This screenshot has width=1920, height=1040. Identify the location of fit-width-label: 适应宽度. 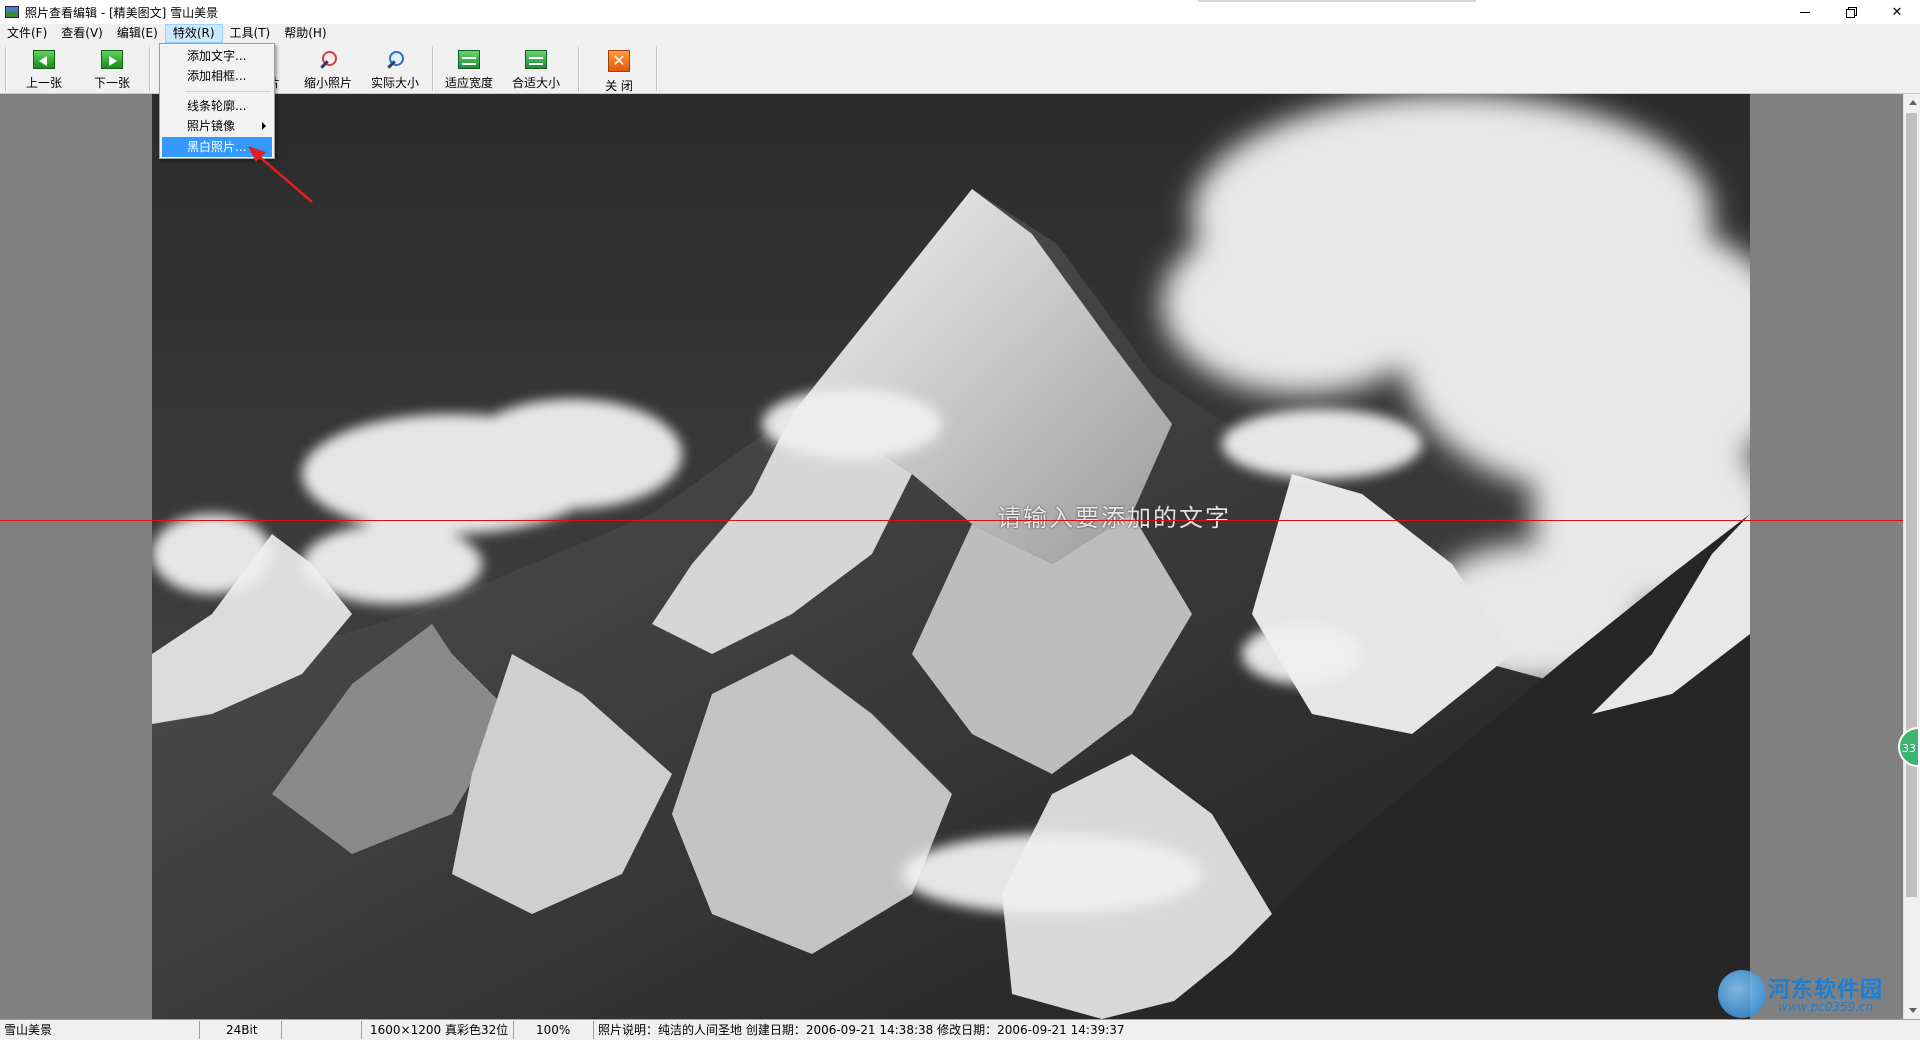
(468, 83).